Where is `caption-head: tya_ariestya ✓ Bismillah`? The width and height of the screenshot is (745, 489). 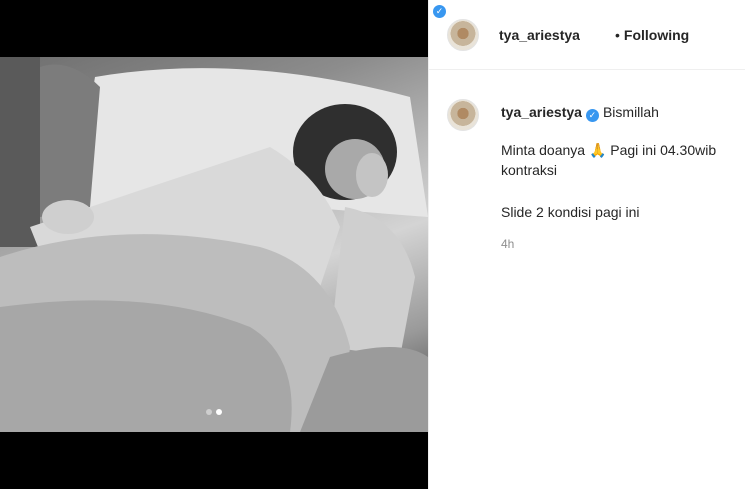
caption-head: tya_ariestya ✓ Bismillah is located at coordinates (580, 113).